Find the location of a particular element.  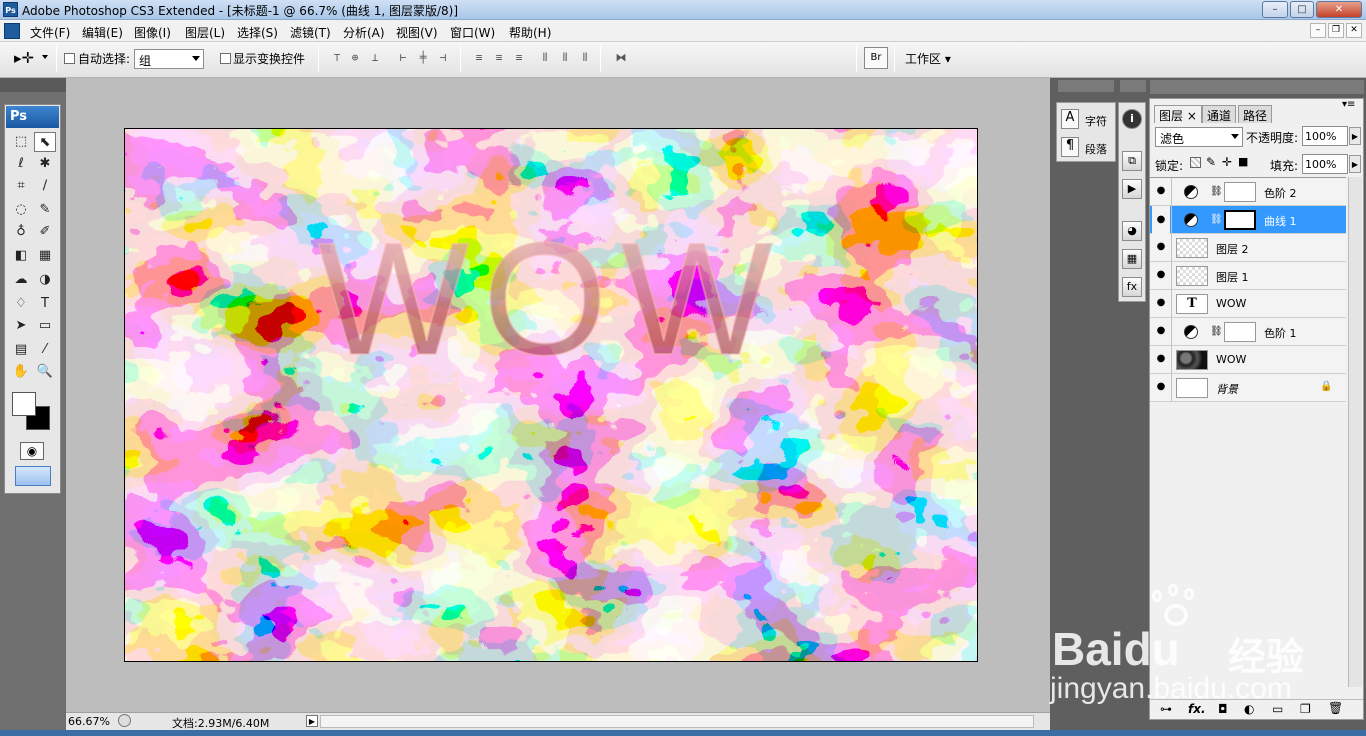

doc-restore-button: ❐ is located at coordinates (1336, 30).